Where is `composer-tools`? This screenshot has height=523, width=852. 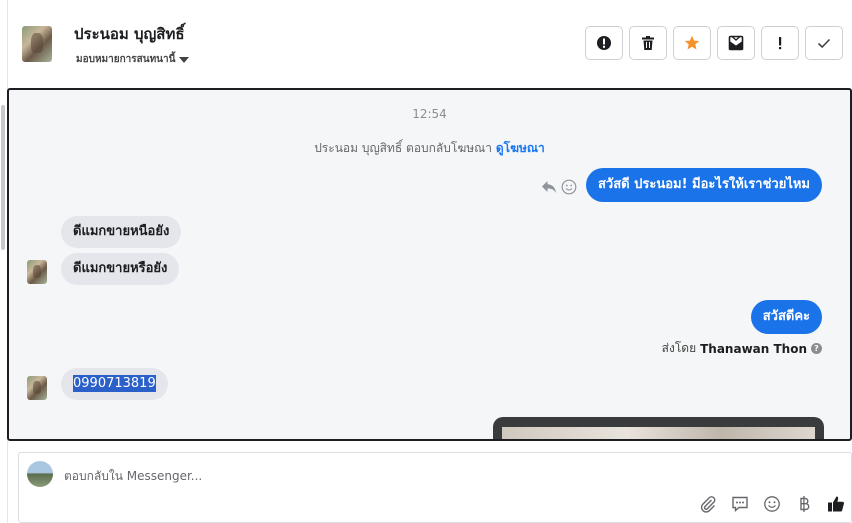 composer-tools is located at coordinates (772, 504).